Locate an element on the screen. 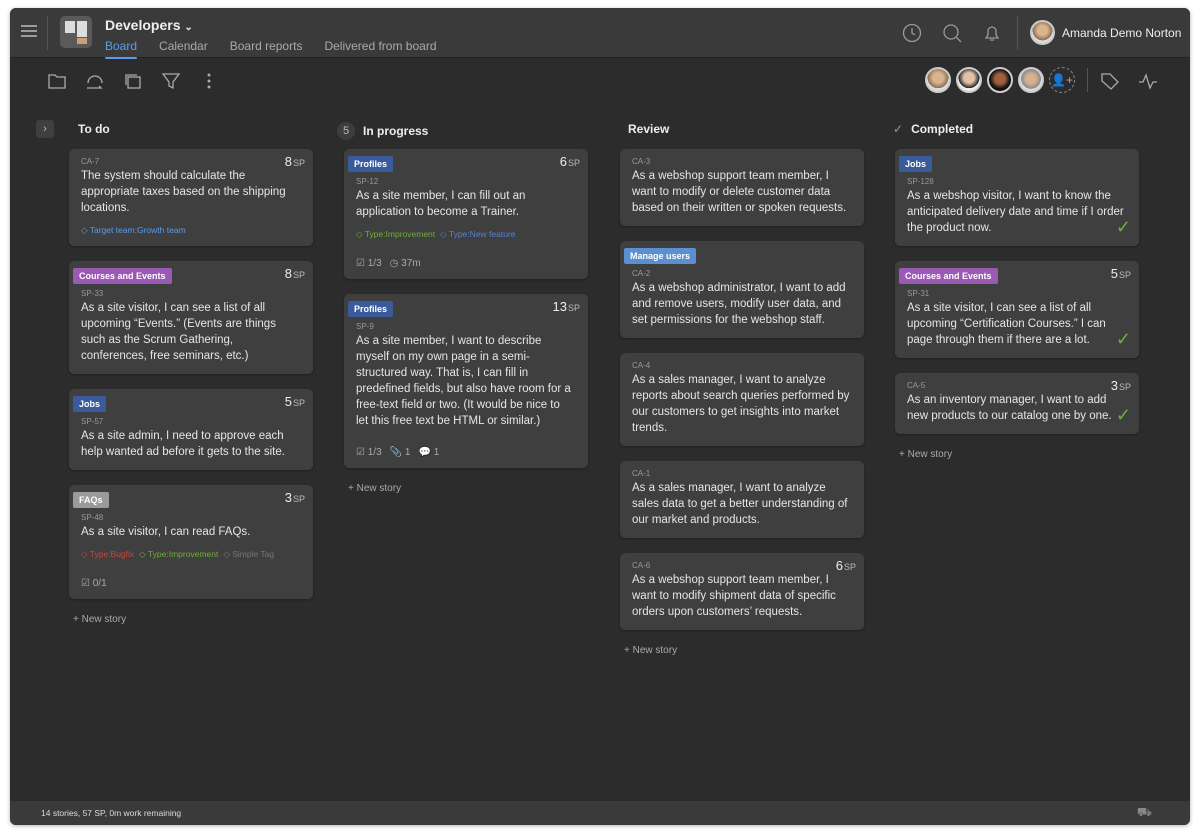  story-key: SP-31 is located at coordinates (918, 293).